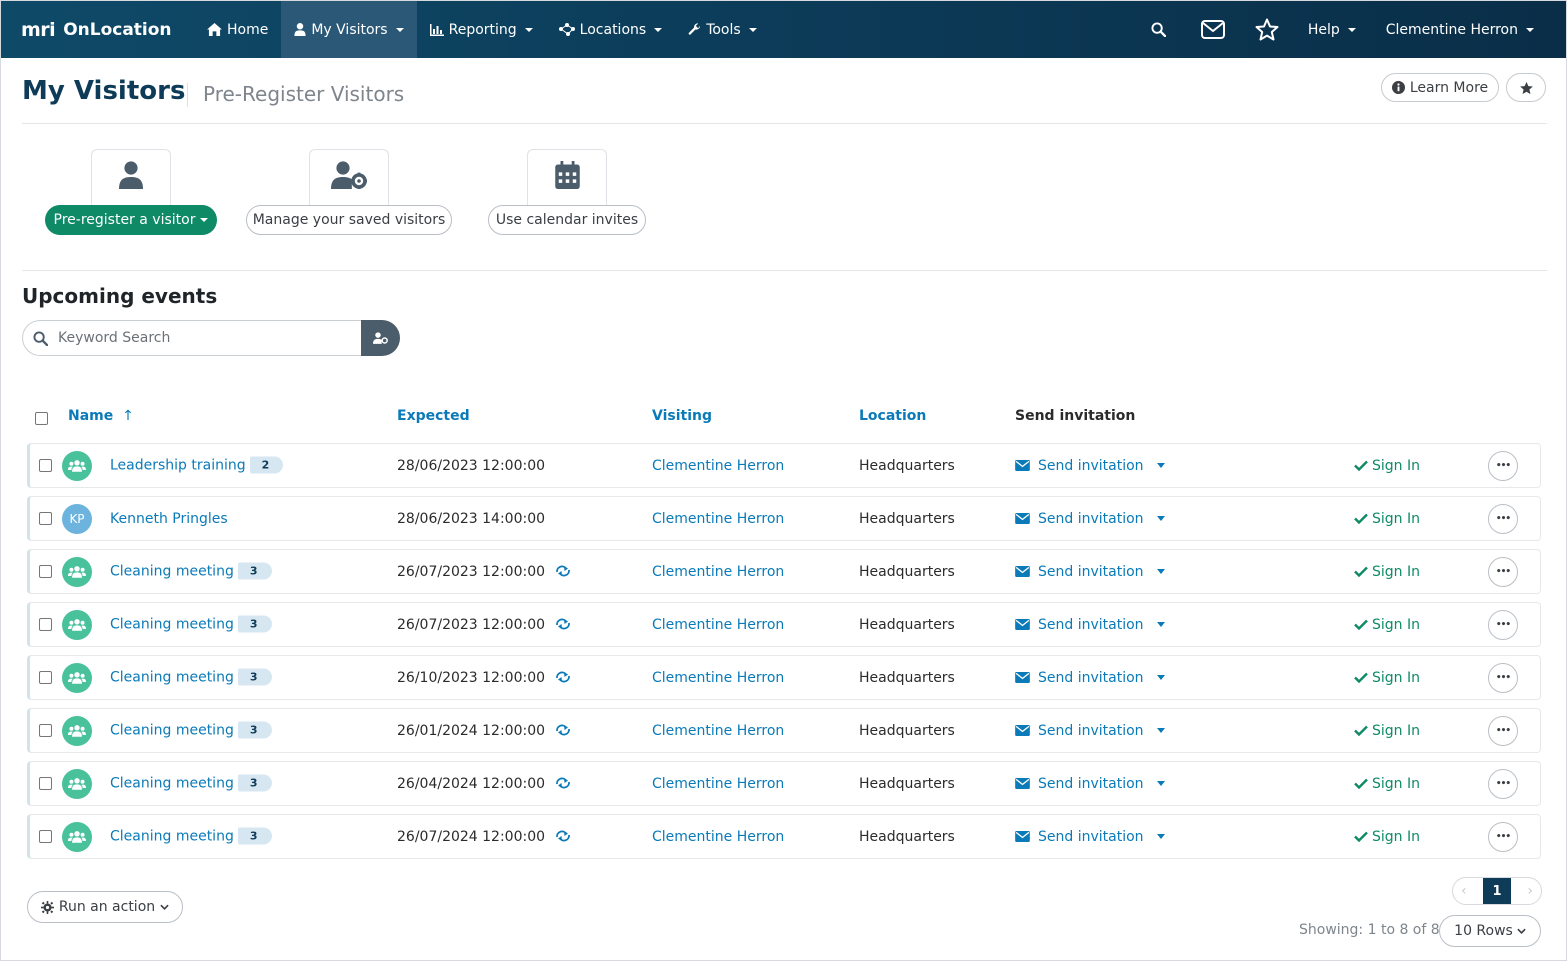  Describe the element at coordinates (38, 29) in the screenshot. I see `mri-logo: mri` at that location.